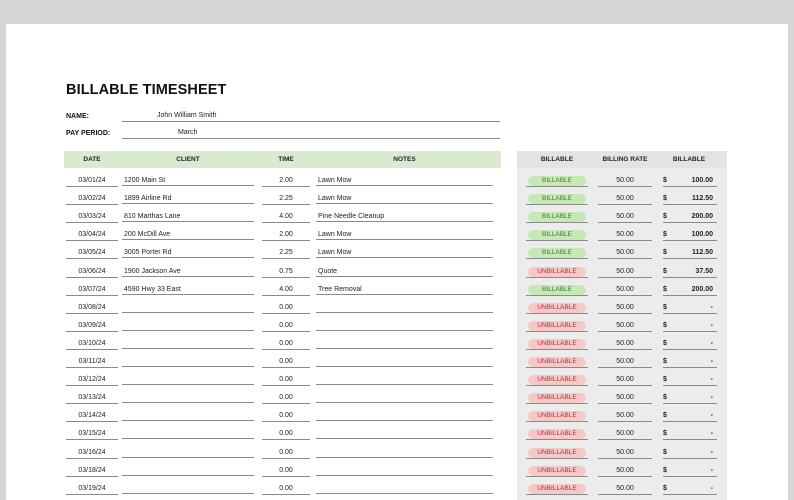 The width and height of the screenshot is (794, 500). Describe the element at coordinates (92, 326) in the screenshot. I see `date-cell: 03/09/24` at that location.